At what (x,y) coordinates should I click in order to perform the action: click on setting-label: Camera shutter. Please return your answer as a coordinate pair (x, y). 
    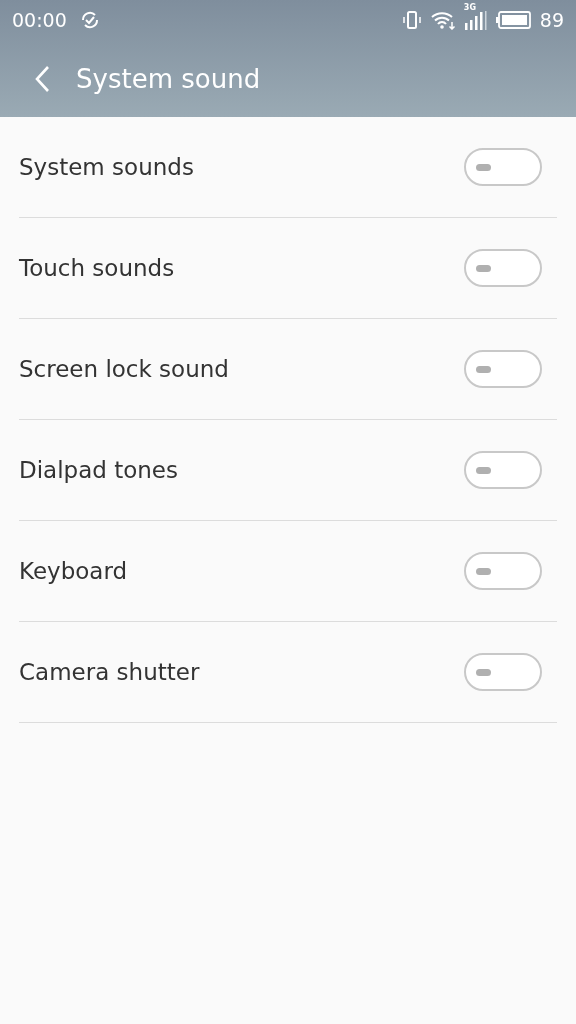
    Looking at the image, I should click on (109, 672).